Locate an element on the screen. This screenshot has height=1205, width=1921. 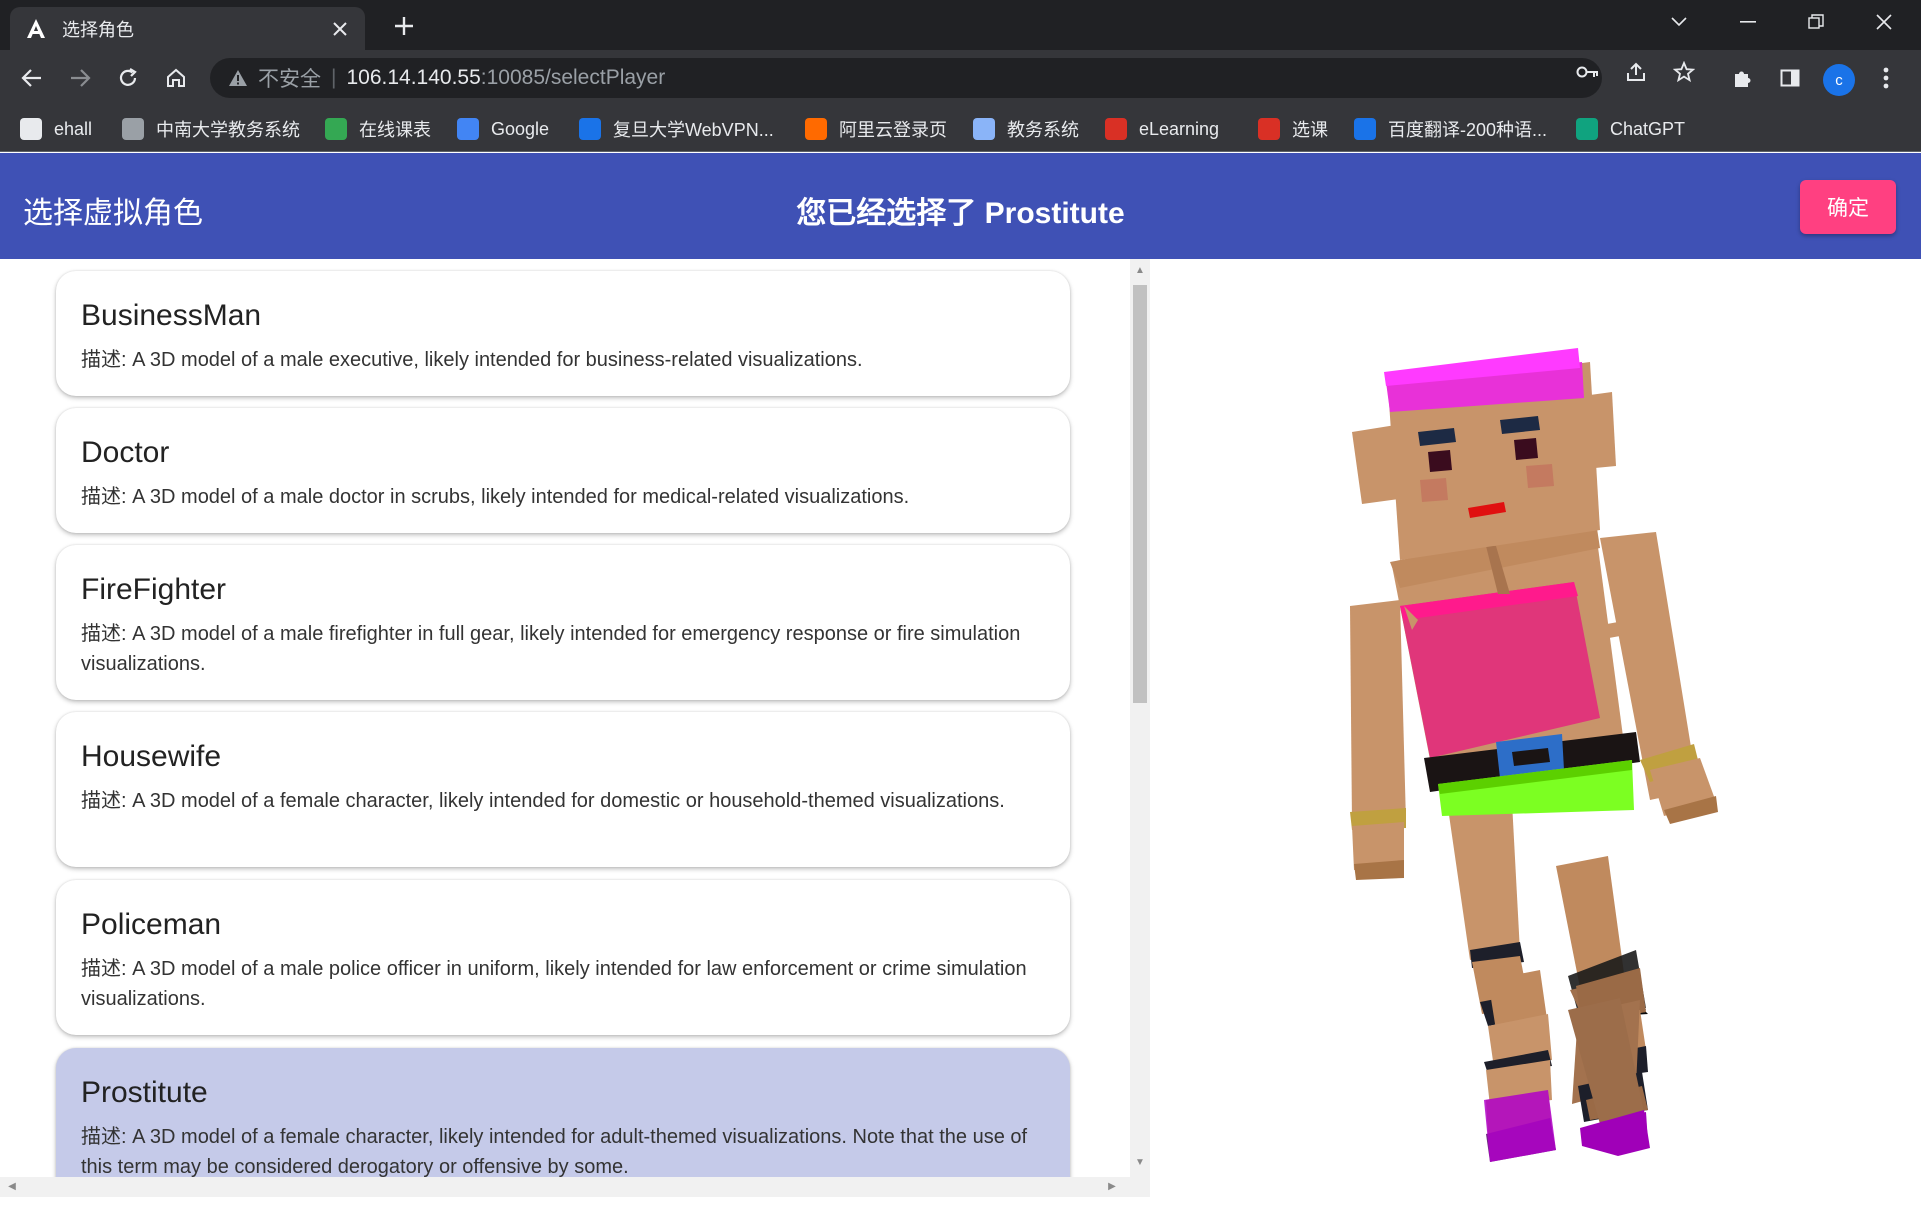
close-tab-icon is located at coordinates (340, 29).